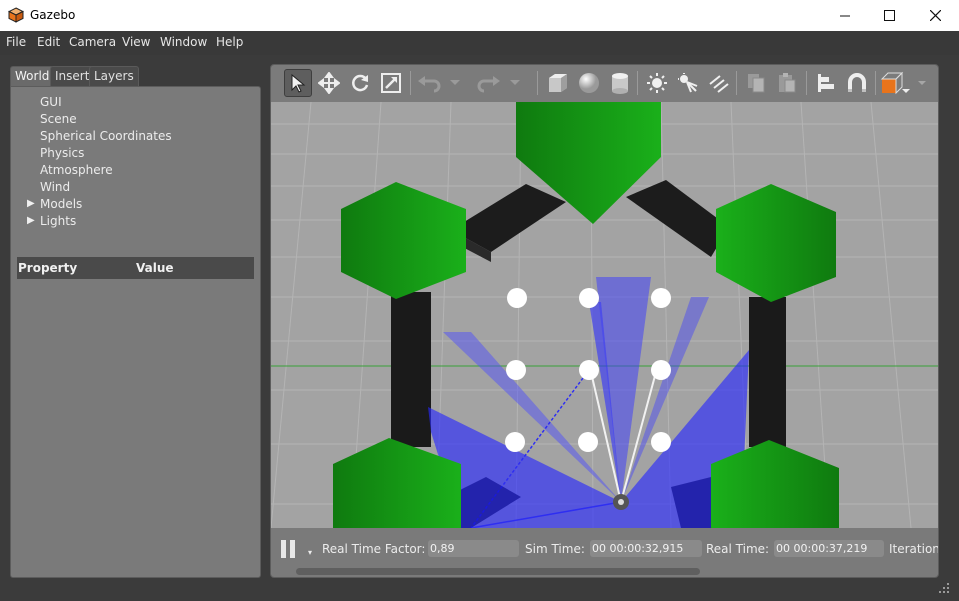 This screenshot has width=959, height=601. I want to click on insert-spot-light-button, so click(688, 83).